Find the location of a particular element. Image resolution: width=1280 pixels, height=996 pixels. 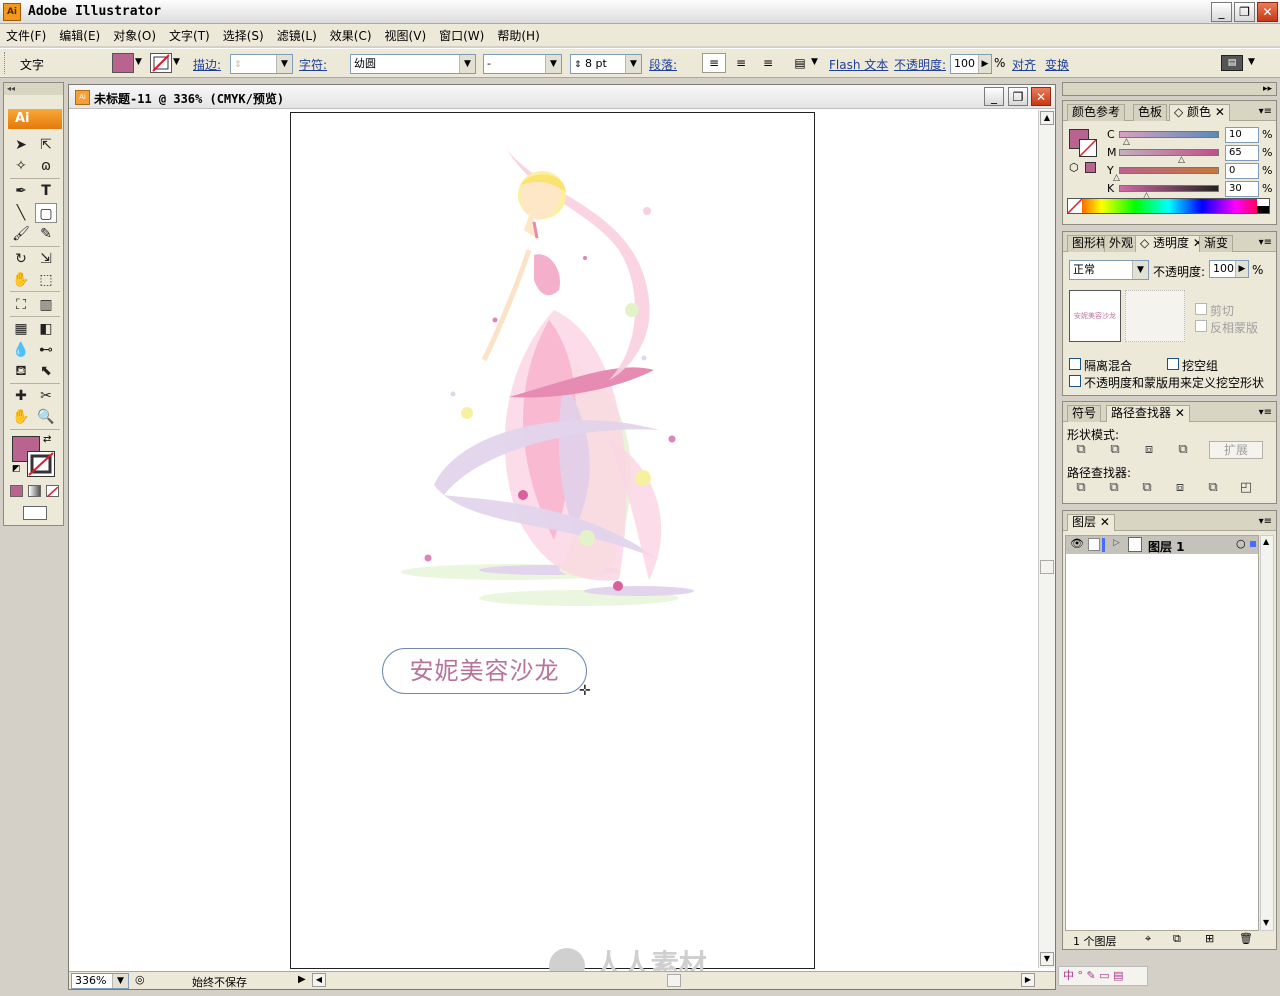

text-wrap-icon: ▤ is located at coordinates (800, 63).